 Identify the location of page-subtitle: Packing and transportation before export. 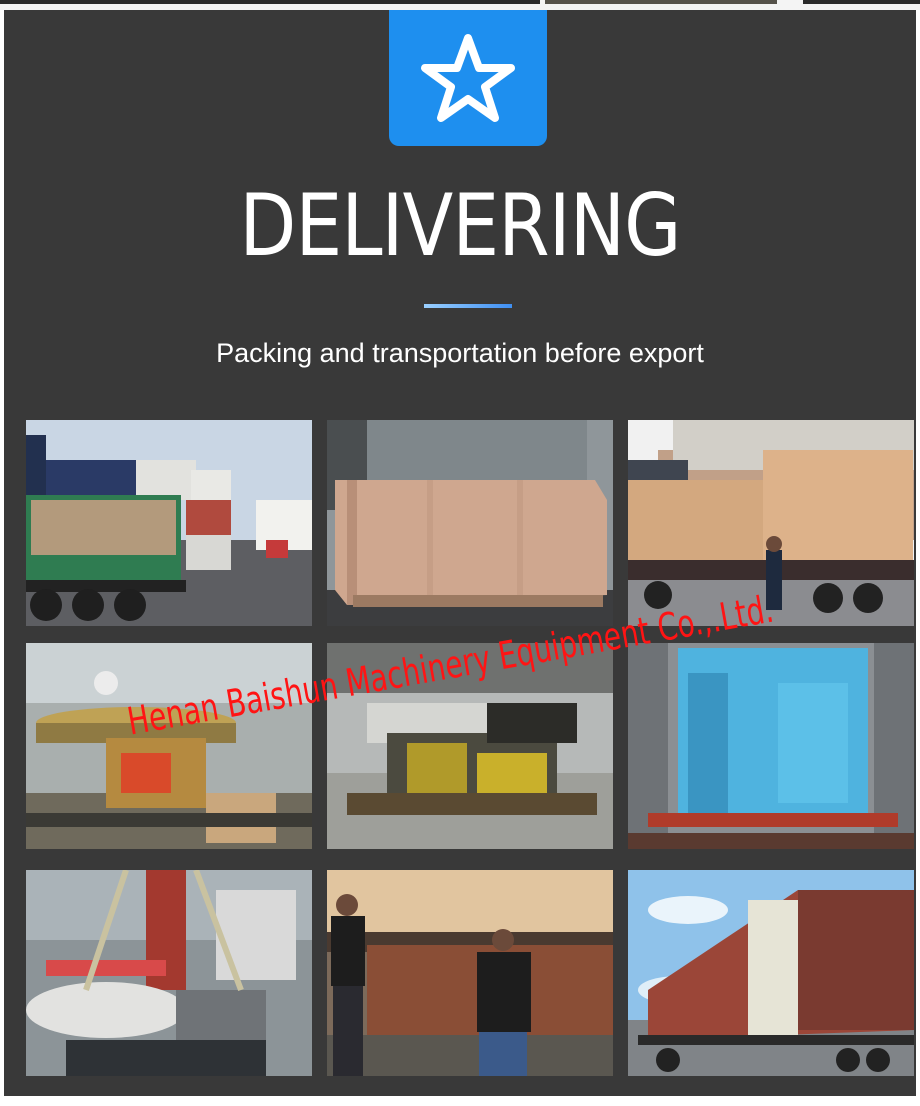
(460, 353).